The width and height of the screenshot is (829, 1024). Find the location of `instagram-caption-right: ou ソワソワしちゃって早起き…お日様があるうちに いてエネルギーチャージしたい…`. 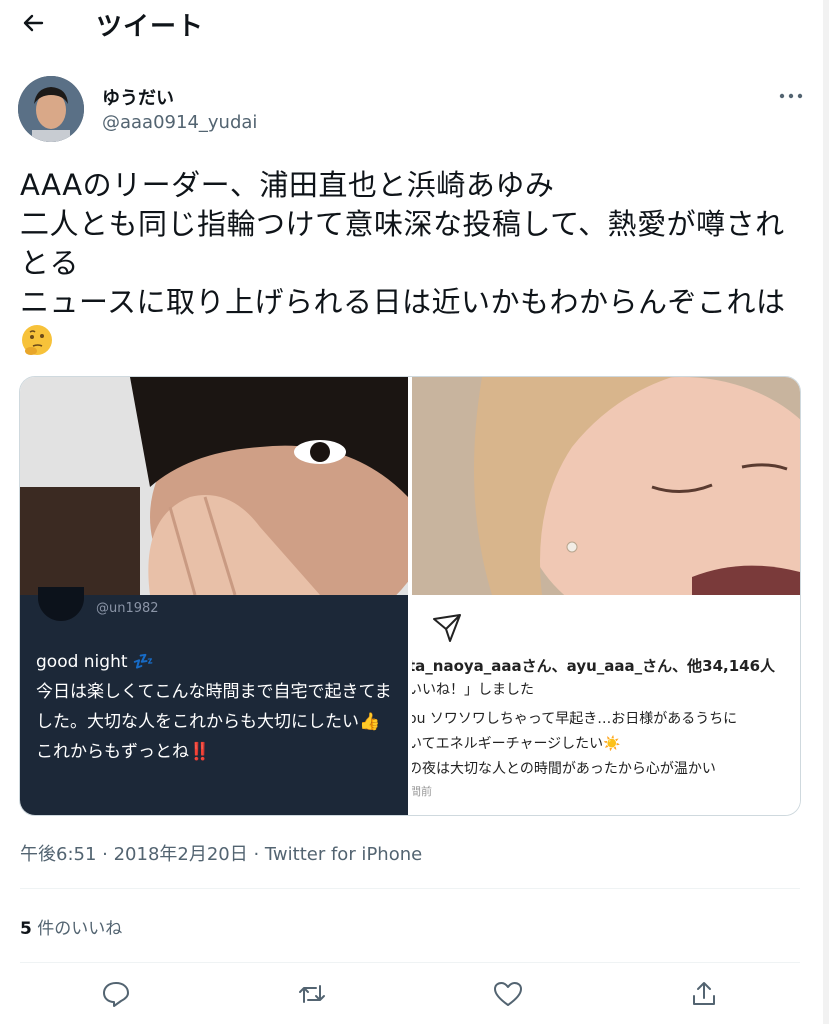

instagram-caption-right: ou ソワソワしちゃって早起き…お日様があるうちに いてエネルギーチャージしたい… is located at coordinates (575, 744).